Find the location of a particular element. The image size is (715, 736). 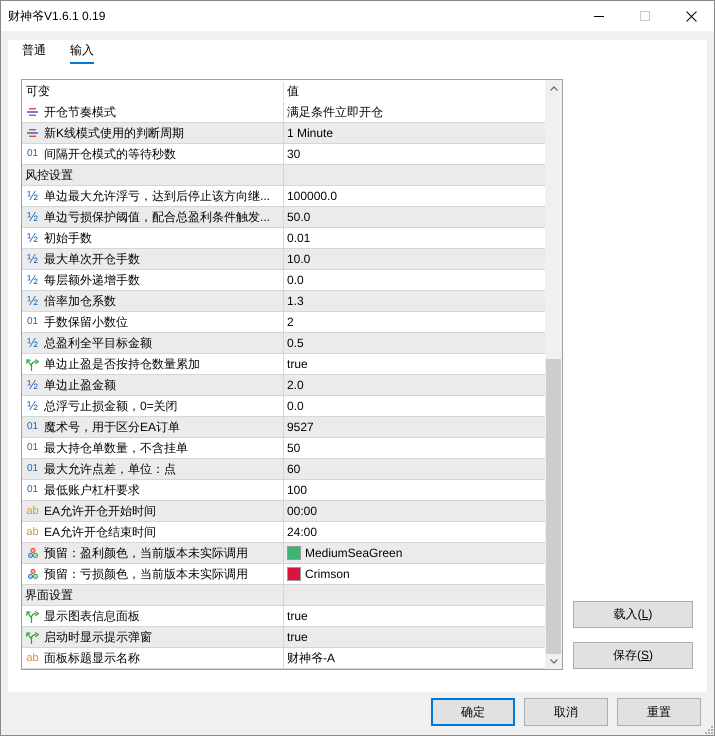

parameter-row: 01 间隔开仓模式的等待秒数 30 is located at coordinates (283, 154).